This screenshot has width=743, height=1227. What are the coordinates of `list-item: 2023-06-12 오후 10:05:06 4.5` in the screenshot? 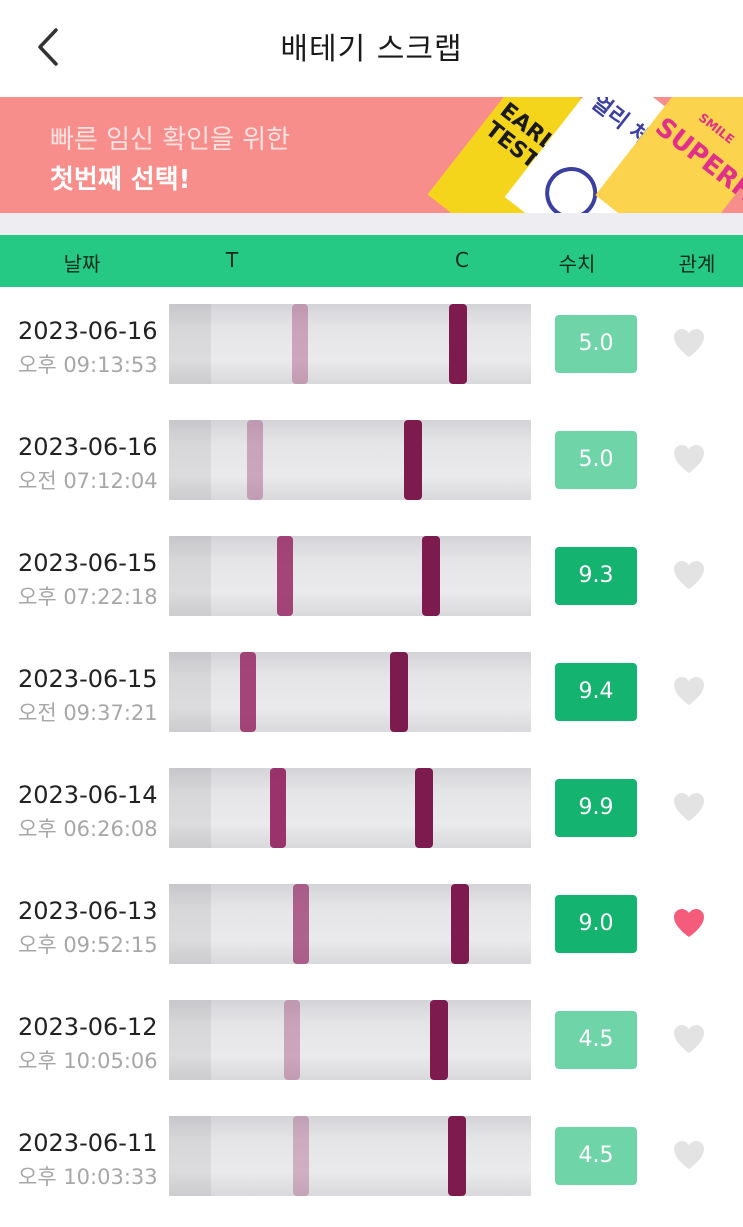 It's located at (371, 1041).